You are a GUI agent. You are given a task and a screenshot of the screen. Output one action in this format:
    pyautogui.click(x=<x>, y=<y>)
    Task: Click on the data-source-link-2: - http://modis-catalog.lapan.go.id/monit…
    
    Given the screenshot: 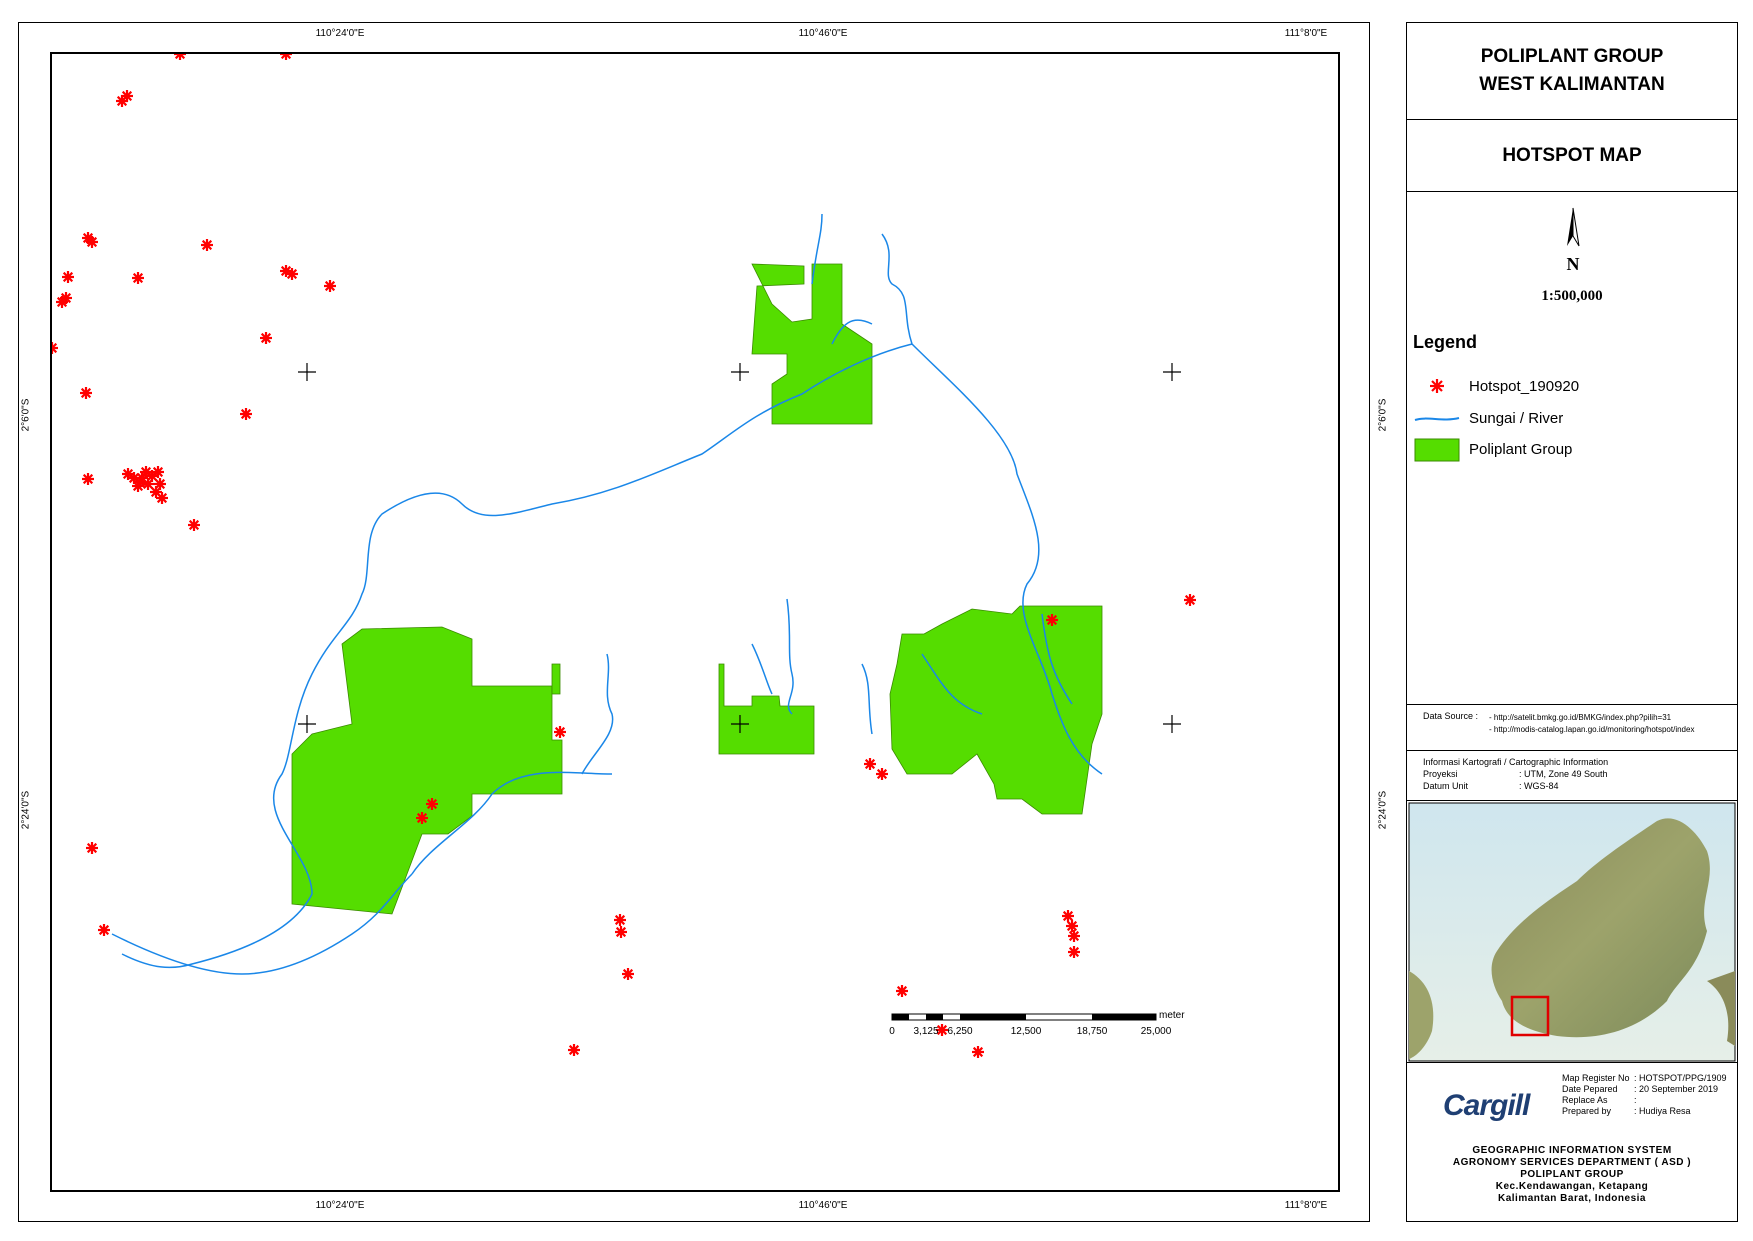 What is the action you would take?
    pyautogui.click(x=1591, y=729)
    